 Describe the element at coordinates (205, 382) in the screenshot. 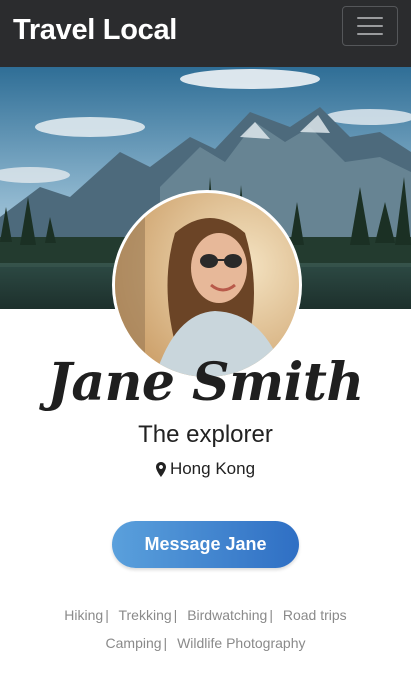

I see `profile-name: Jane Smith` at that location.